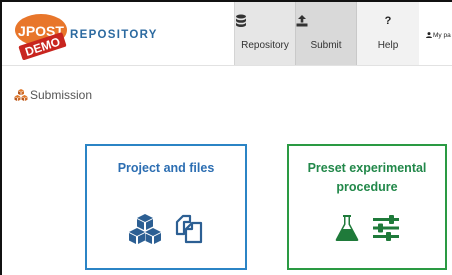 This screenshot has height=275, width=452. What do you see at coordinates (61, 95) in the screenshot?
I see `page-title-text: Submission` at bounding box center [61, 95].